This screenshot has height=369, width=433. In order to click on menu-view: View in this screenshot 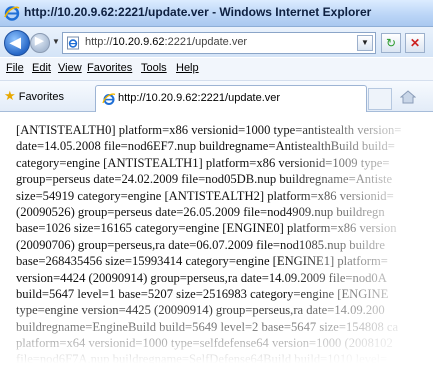, I will do `click(70, 68)`.